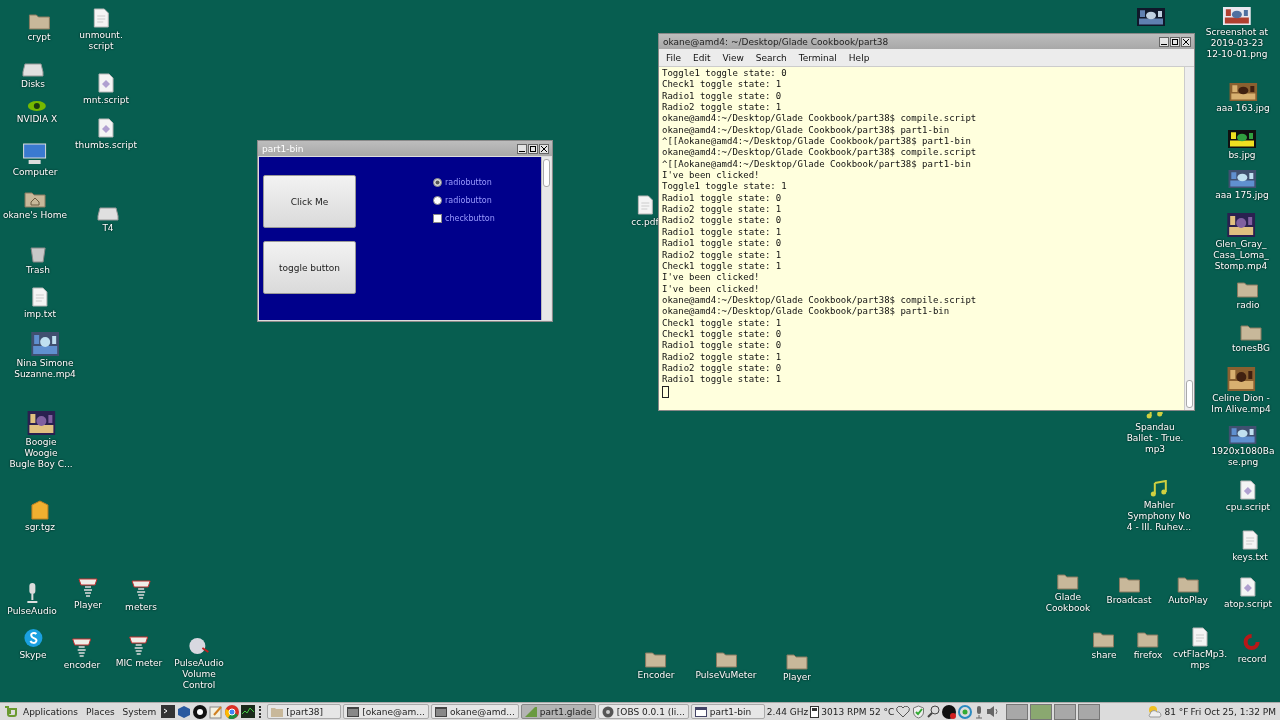  I want to click on browser-icon, so click(232, 711).